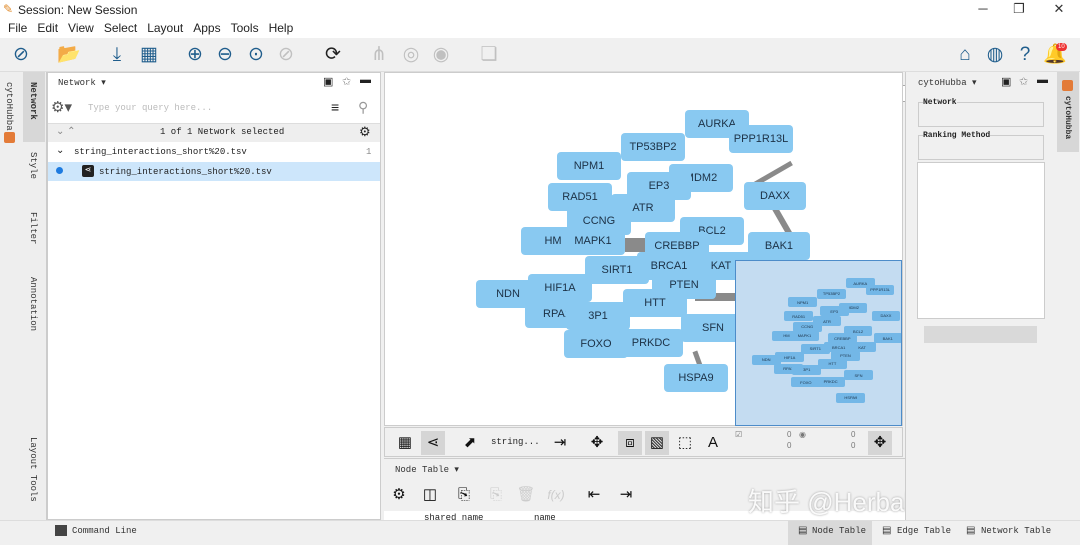 The image size is (1080, 545). I want to click on refresh-icon: ⟳, so click(333, 55).